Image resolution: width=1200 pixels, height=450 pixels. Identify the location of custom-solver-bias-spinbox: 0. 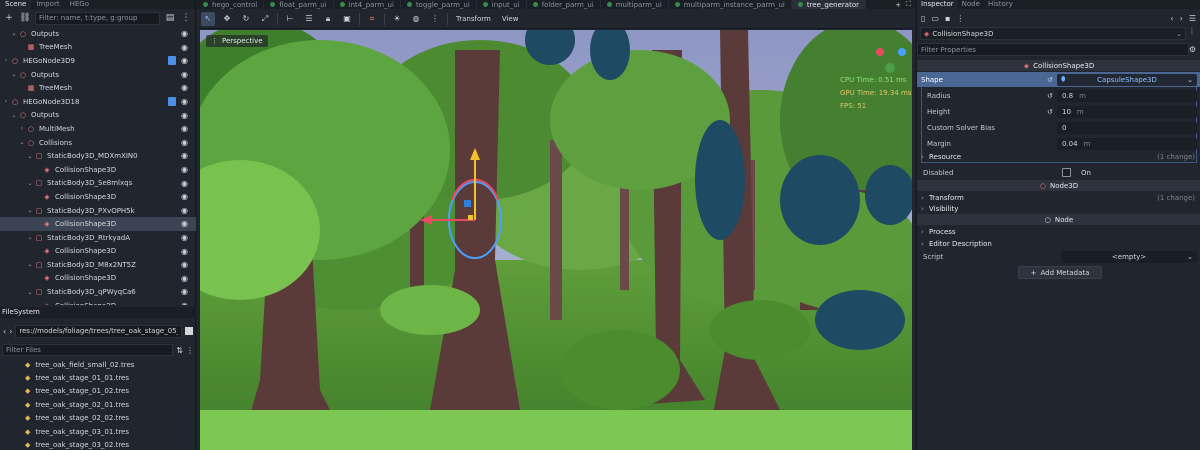
(1127, 127).